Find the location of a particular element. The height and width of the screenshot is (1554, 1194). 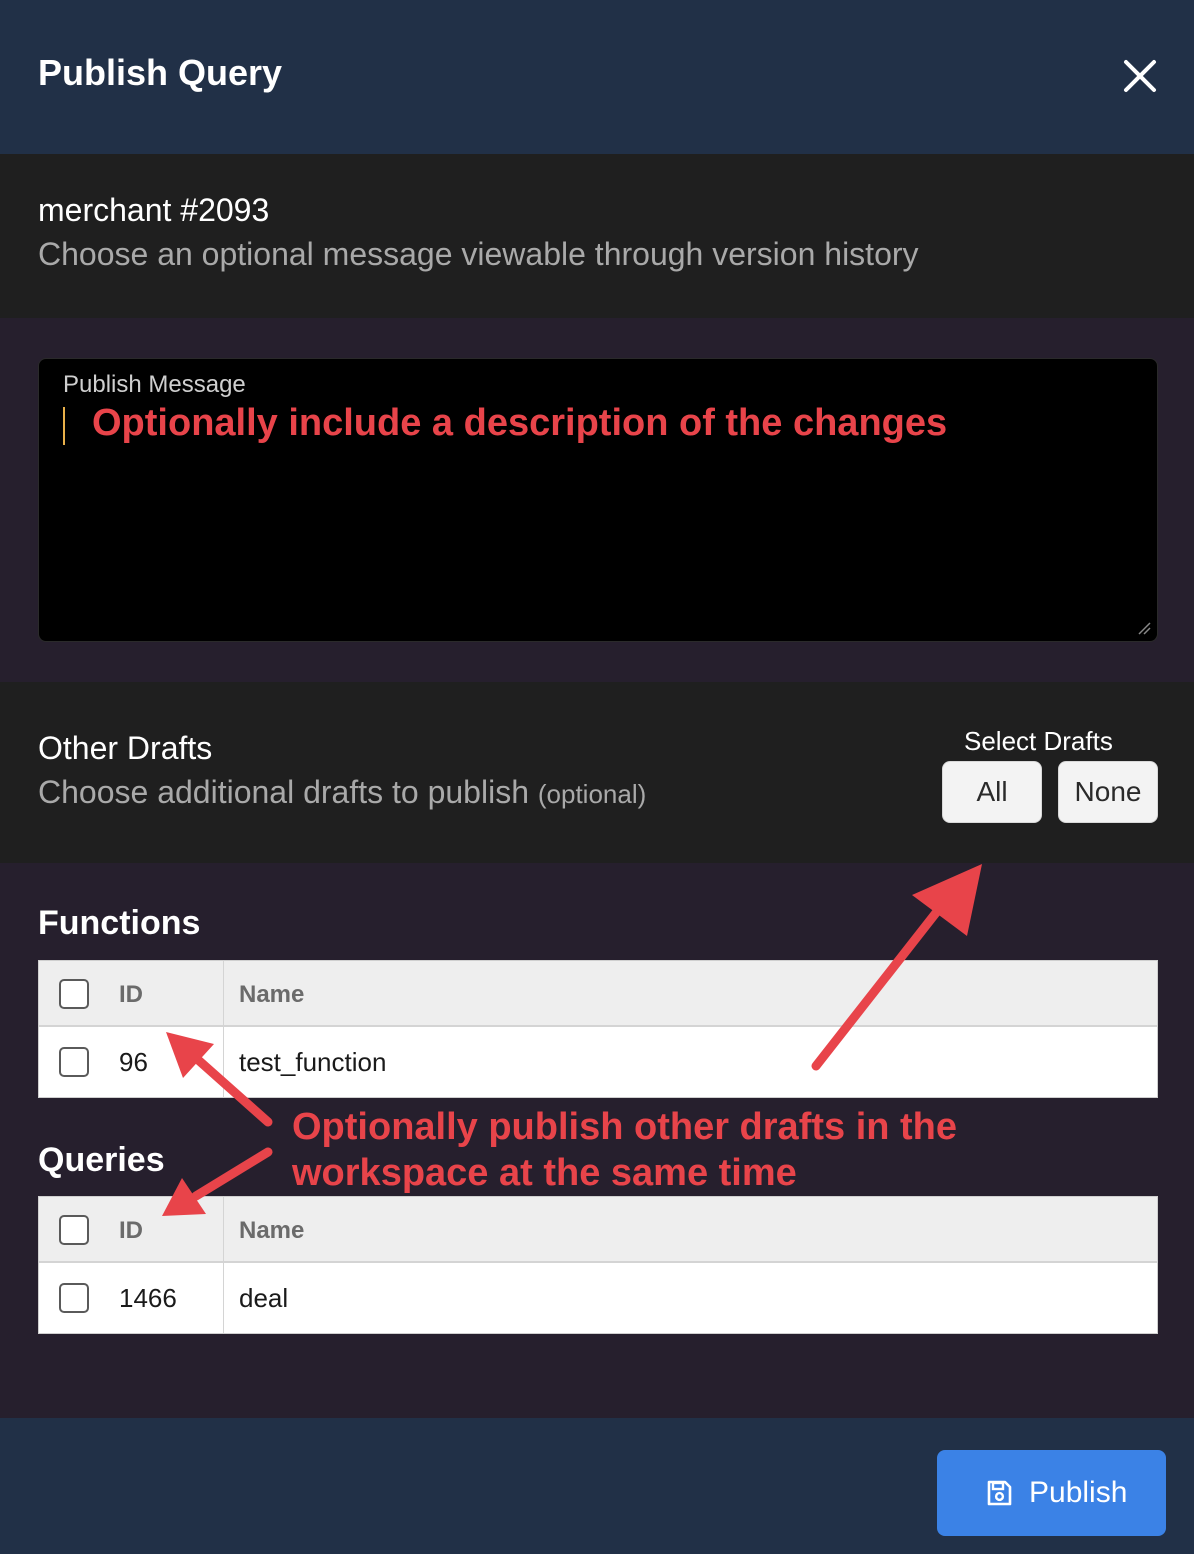

row-name: deal is located at coordinates (264, 1298).